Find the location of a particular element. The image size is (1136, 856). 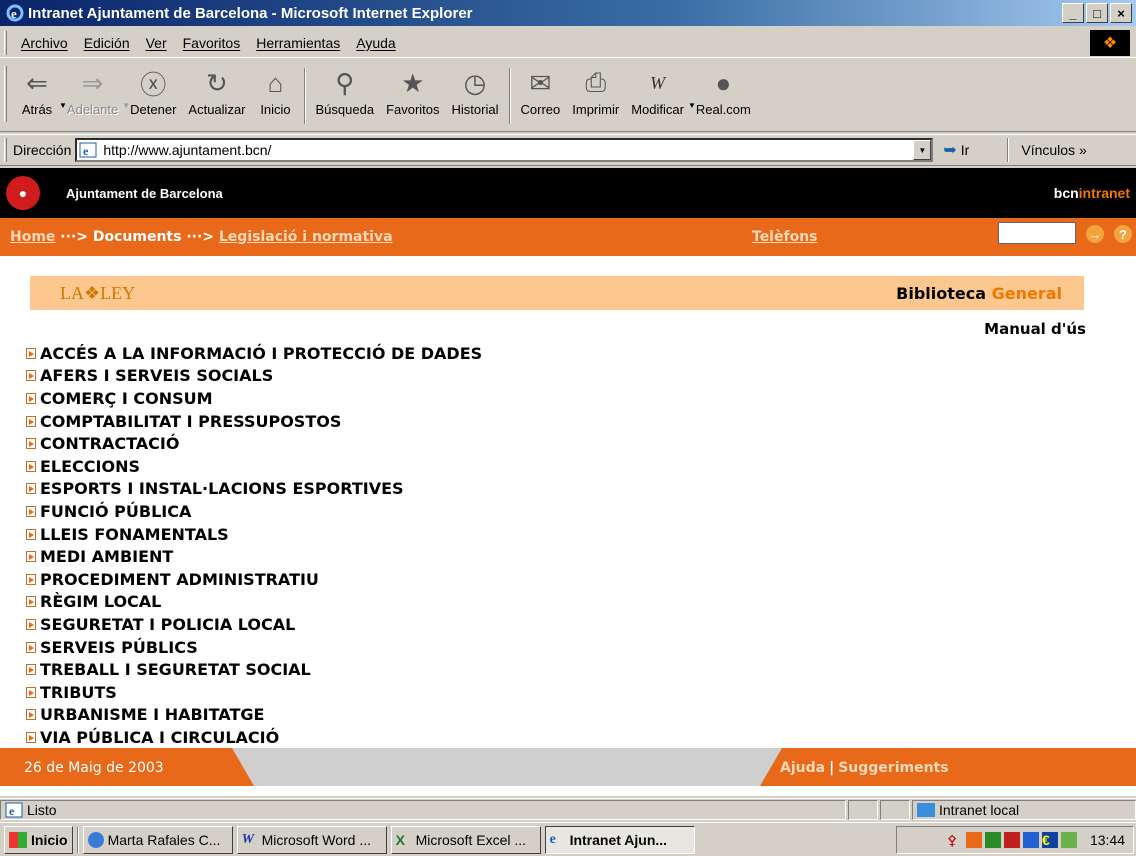

history-icon: ◷ is located at coordinates (475, 82).